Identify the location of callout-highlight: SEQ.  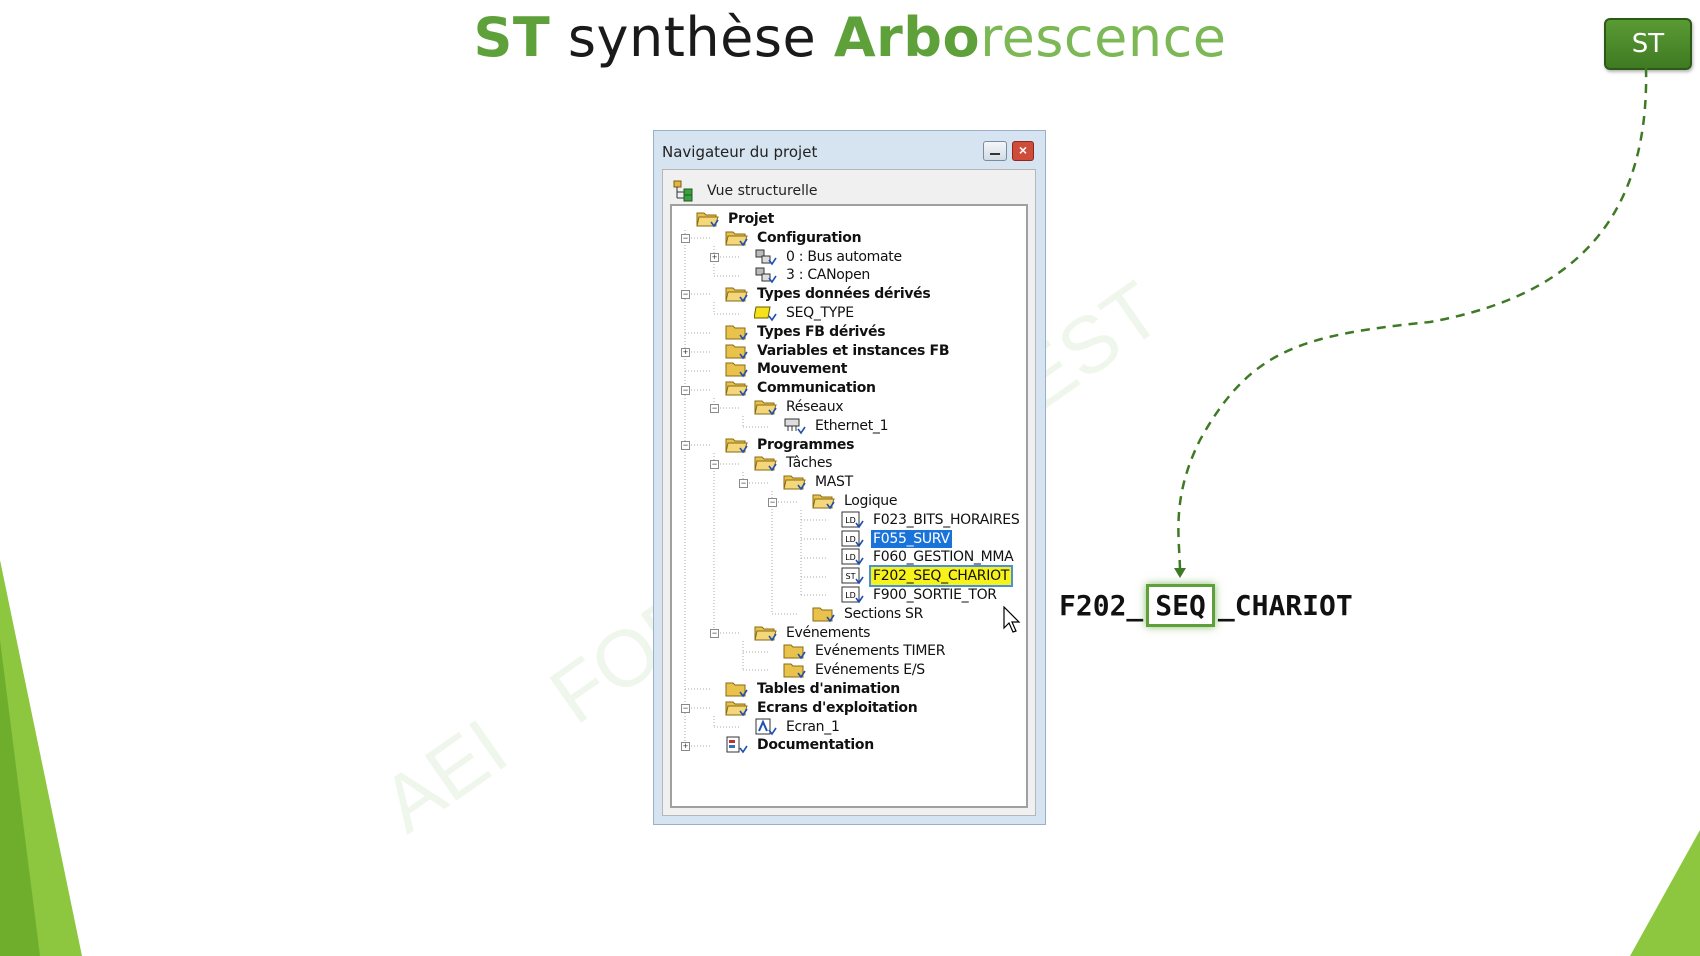
(1180, 605).